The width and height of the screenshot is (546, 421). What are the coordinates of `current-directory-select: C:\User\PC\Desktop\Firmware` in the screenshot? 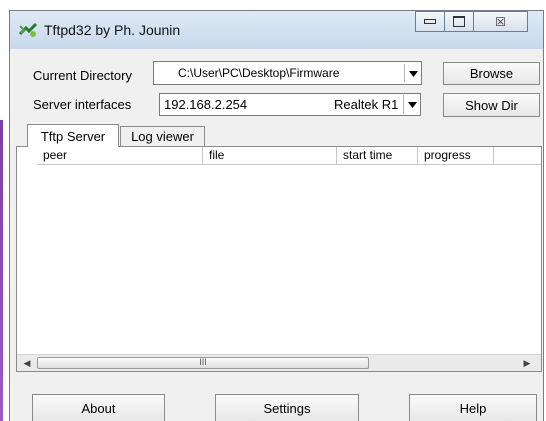 It's located at (287, 73).